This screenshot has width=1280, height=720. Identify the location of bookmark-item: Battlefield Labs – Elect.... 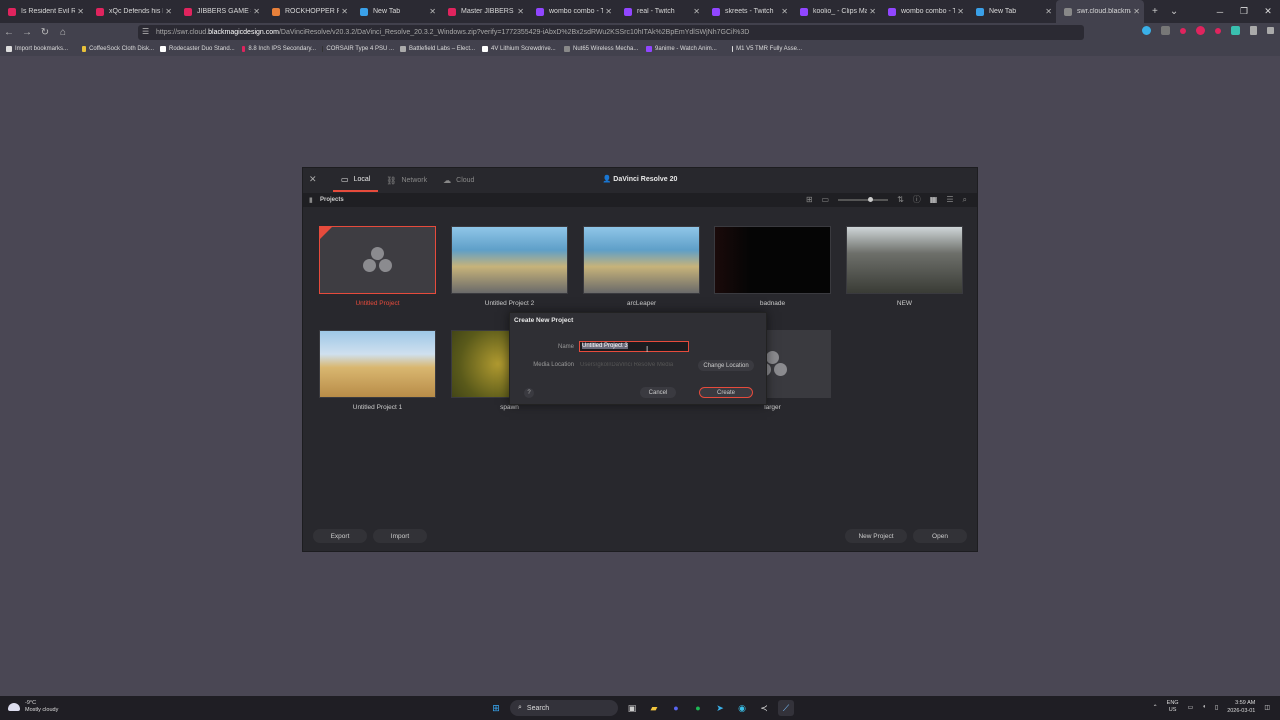
(438, 49).